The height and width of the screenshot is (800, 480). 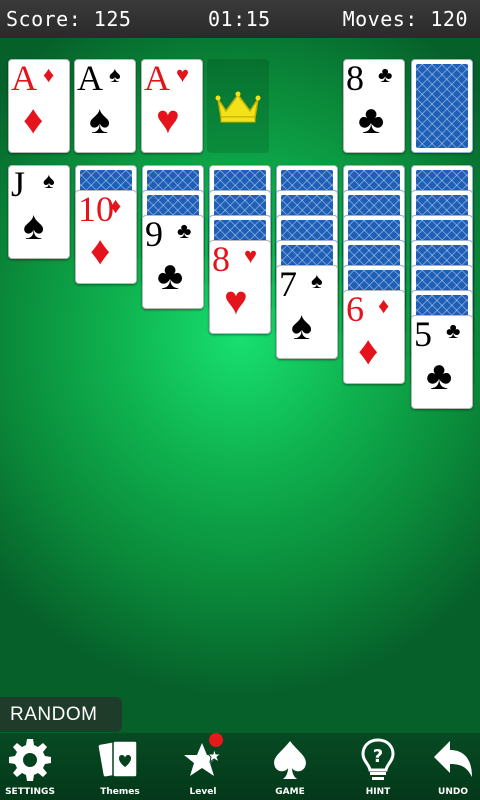 What do you see at coordinates (118, 759) in the screenshot?
I see `cards-theme-icon` at bounding box center [118, 759].